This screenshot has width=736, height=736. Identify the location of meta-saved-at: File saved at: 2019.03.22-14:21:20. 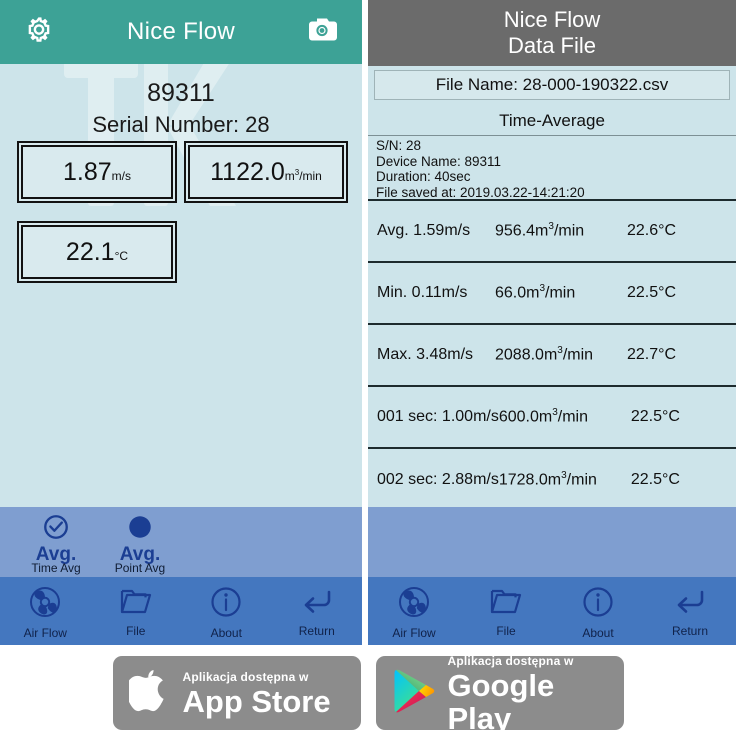
(480, 192).